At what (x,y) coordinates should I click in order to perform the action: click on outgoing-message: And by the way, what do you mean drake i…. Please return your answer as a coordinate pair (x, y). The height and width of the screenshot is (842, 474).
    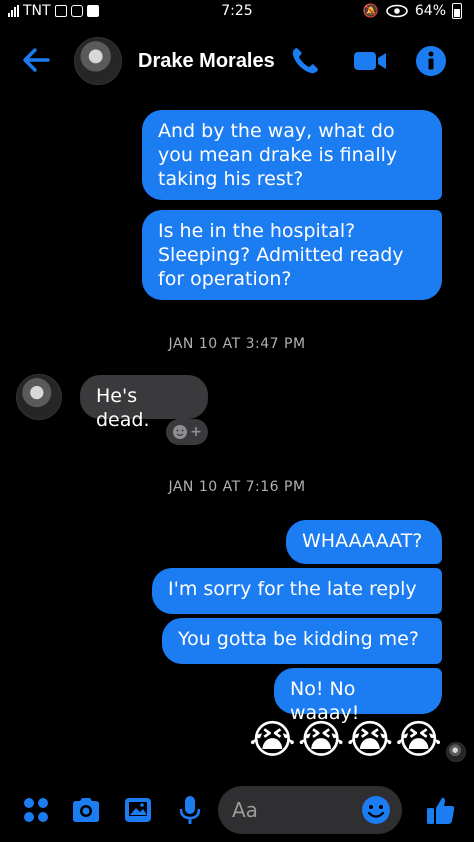
    Looking at the image, I should click on (292, 155).